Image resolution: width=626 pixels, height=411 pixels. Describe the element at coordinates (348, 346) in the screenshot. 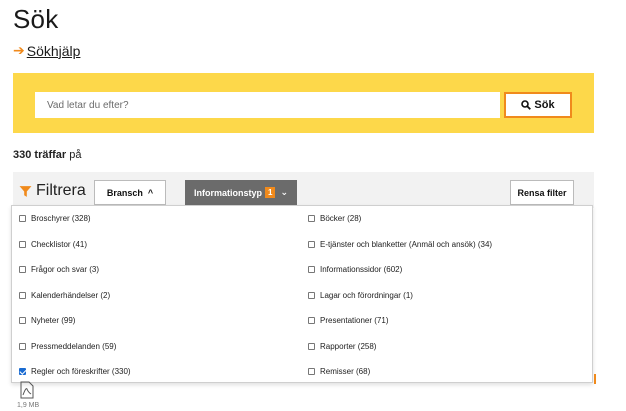

I see `filter-option-label: Rapporter (258)` at that location.